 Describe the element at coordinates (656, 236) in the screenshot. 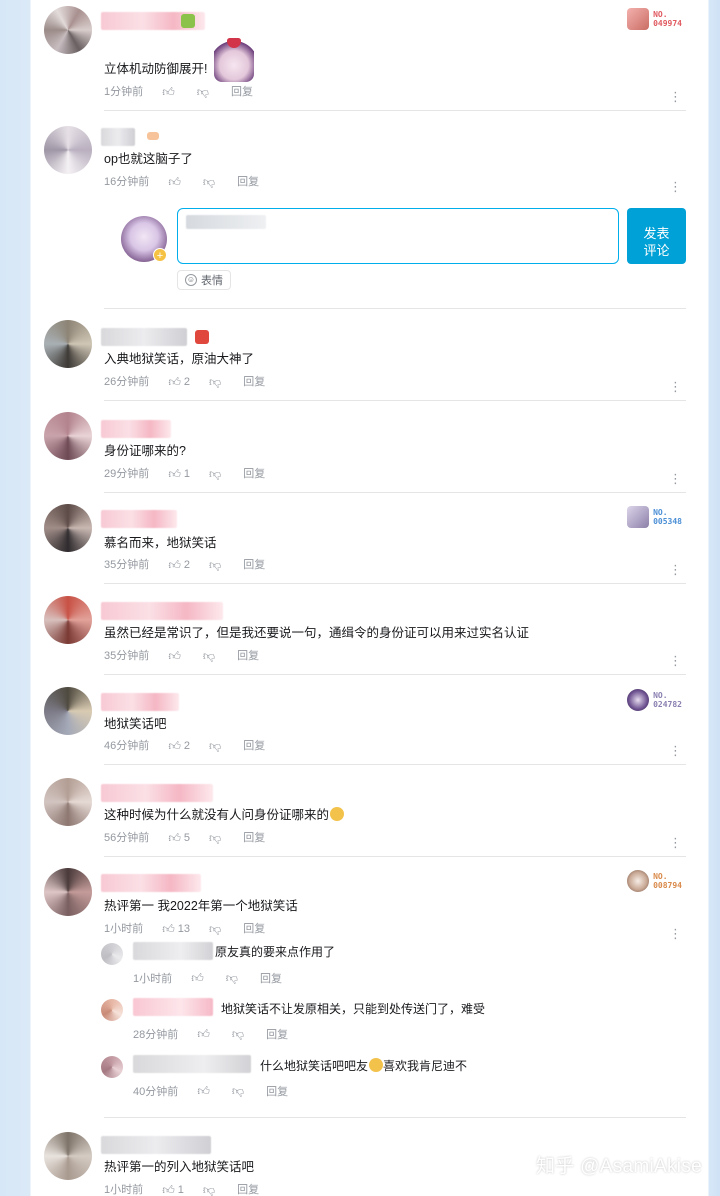

I see `send-comment-button: 发表 评论` at that location.